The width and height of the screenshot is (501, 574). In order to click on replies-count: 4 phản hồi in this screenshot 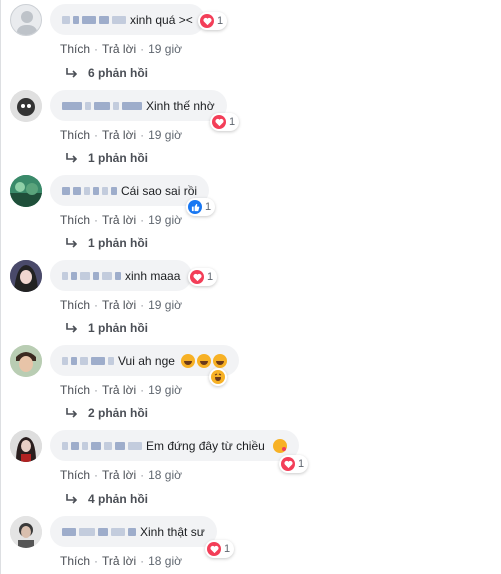, I will do `click(118, 499)`.